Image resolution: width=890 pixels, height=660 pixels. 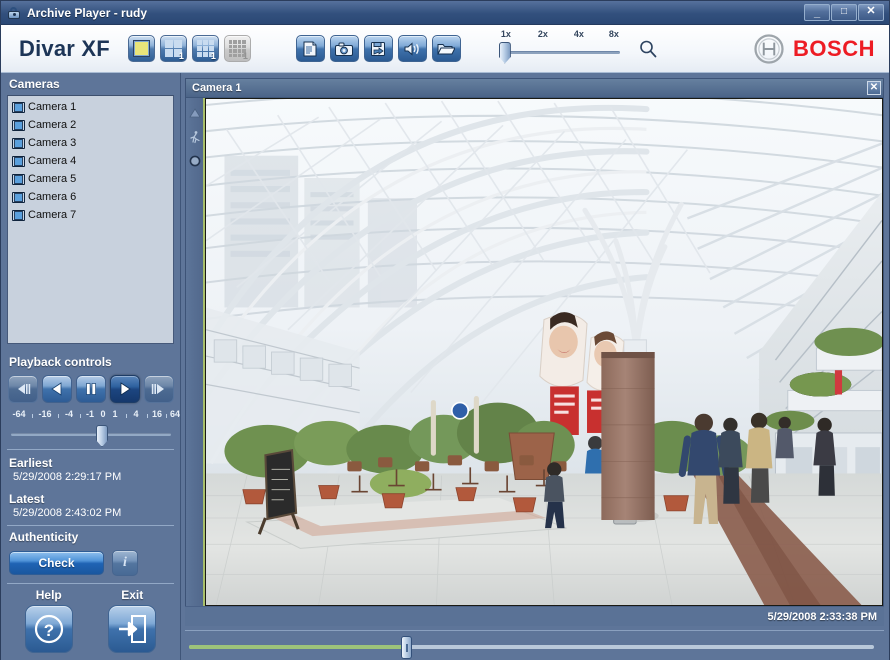 I want to click on reverse-play-button, so click(x=57, y=389).